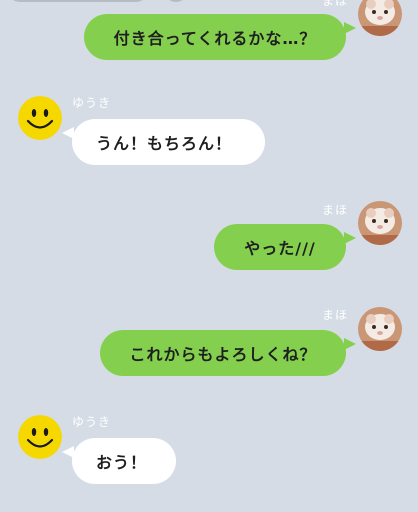  I want to click on previous-message-icon, so click(176, 1).